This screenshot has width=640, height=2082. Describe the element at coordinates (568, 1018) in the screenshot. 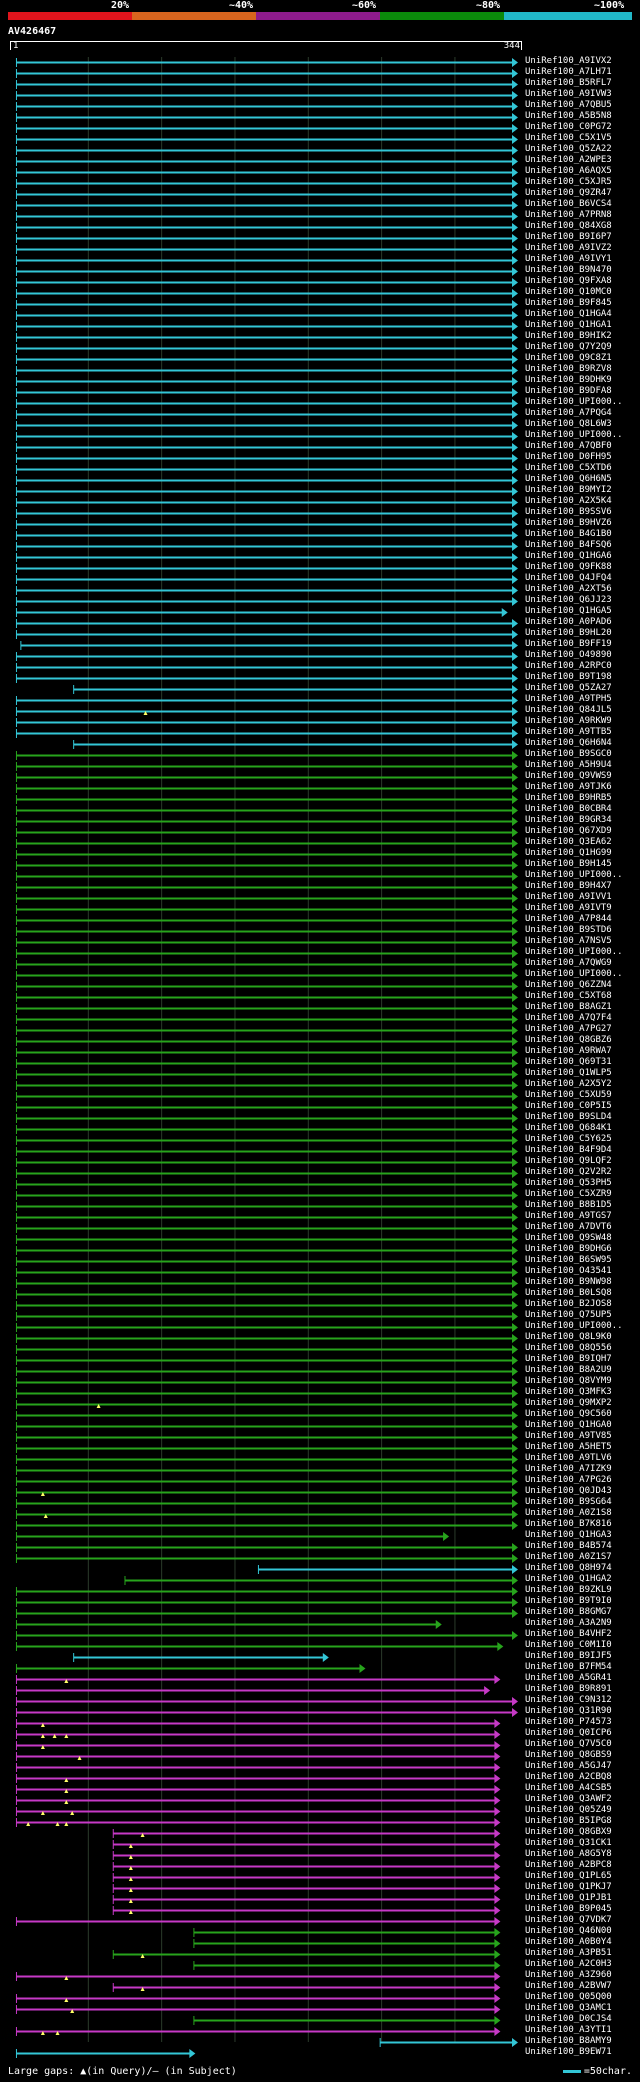

I see `hit-link: UniRef100_A7Q7F4` at that location.